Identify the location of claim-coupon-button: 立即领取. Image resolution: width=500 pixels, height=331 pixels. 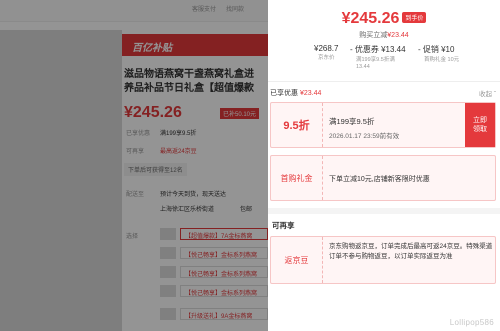
(480, 125).